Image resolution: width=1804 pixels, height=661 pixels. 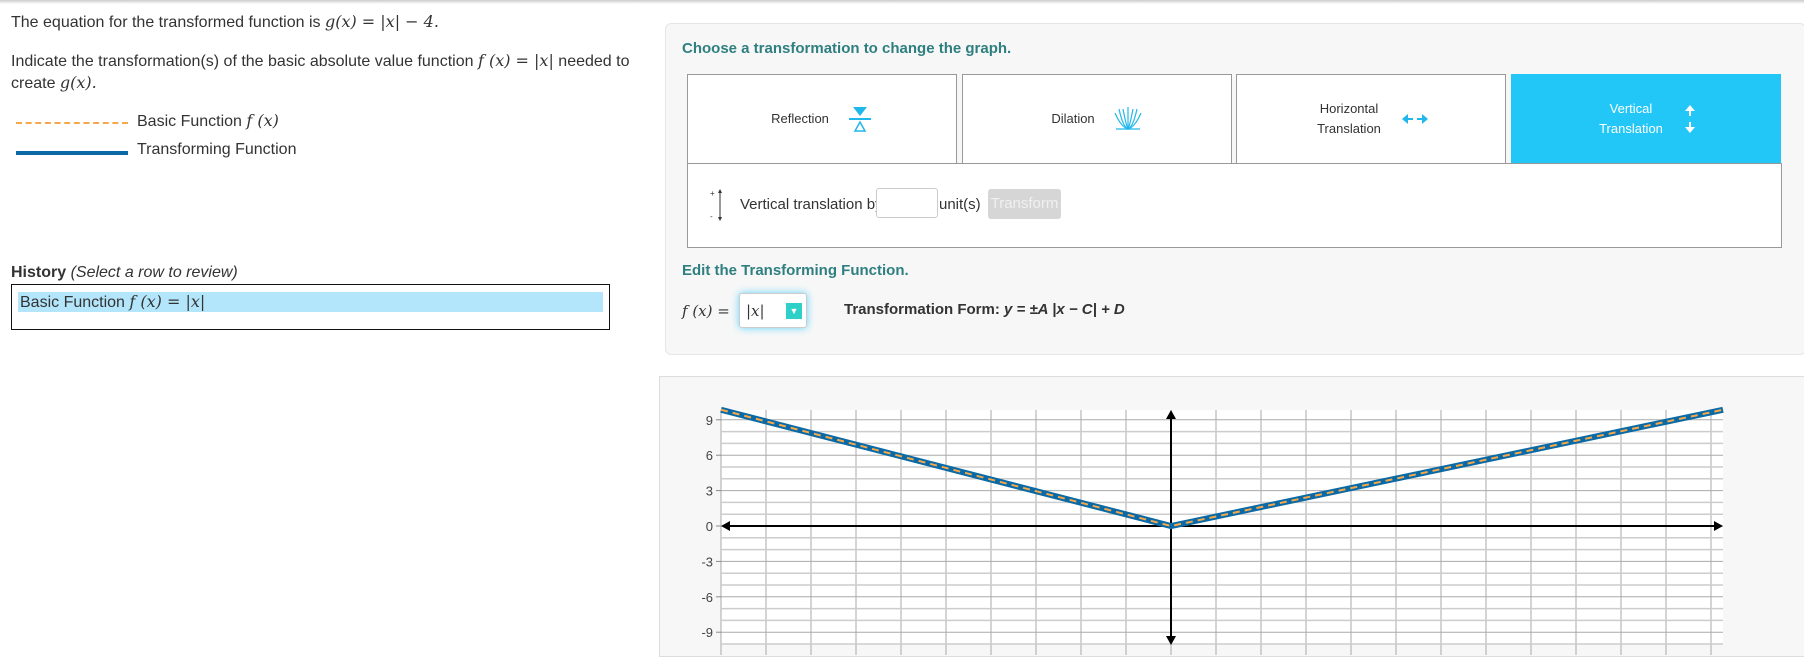 What do you see at coordinates (794, 311) in the screenshot?
I see `chevron-down-icon: ▼` at bounding box center [794, 311].